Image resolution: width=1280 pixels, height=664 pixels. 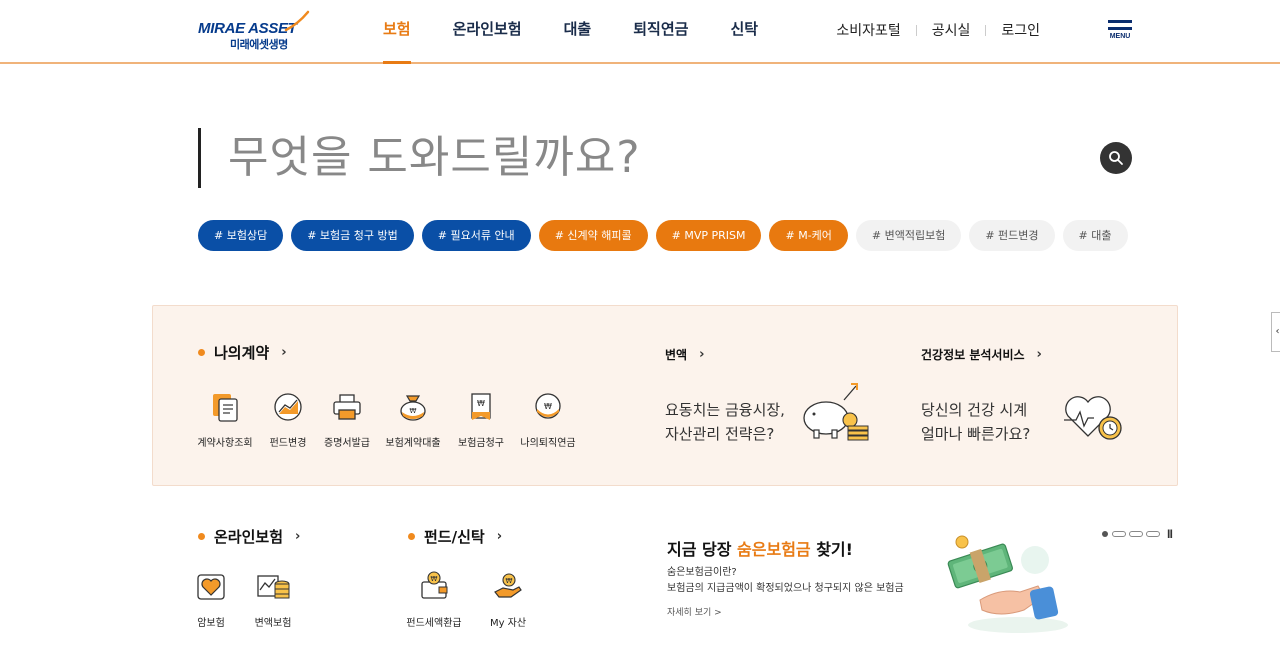 I want to click on promo-more-link: 자세히 보기 >, so click(x=694, y=611).